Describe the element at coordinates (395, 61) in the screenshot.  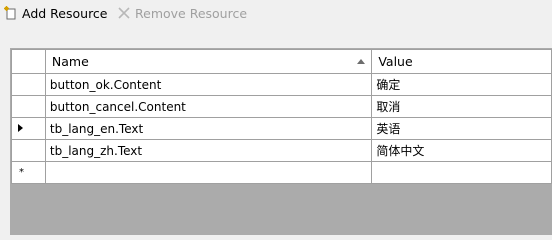
I see `column-header-value-label: Value` at that location.